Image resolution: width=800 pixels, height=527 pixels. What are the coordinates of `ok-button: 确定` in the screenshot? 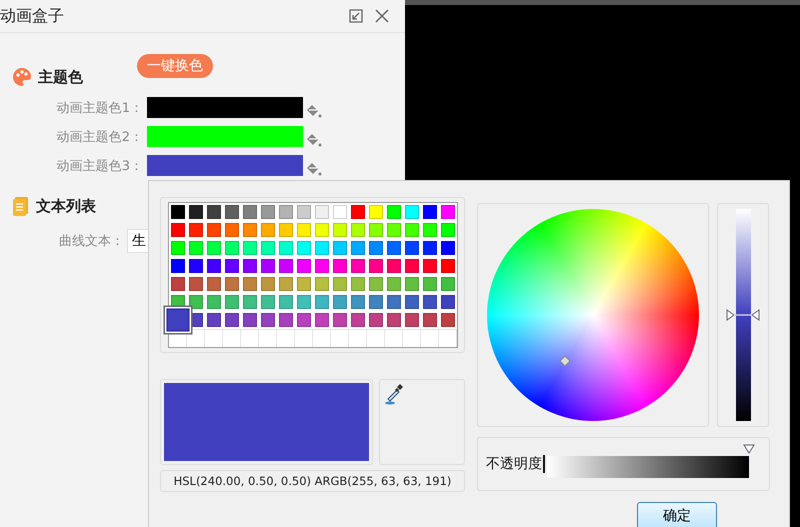 It's located at (677, 514).